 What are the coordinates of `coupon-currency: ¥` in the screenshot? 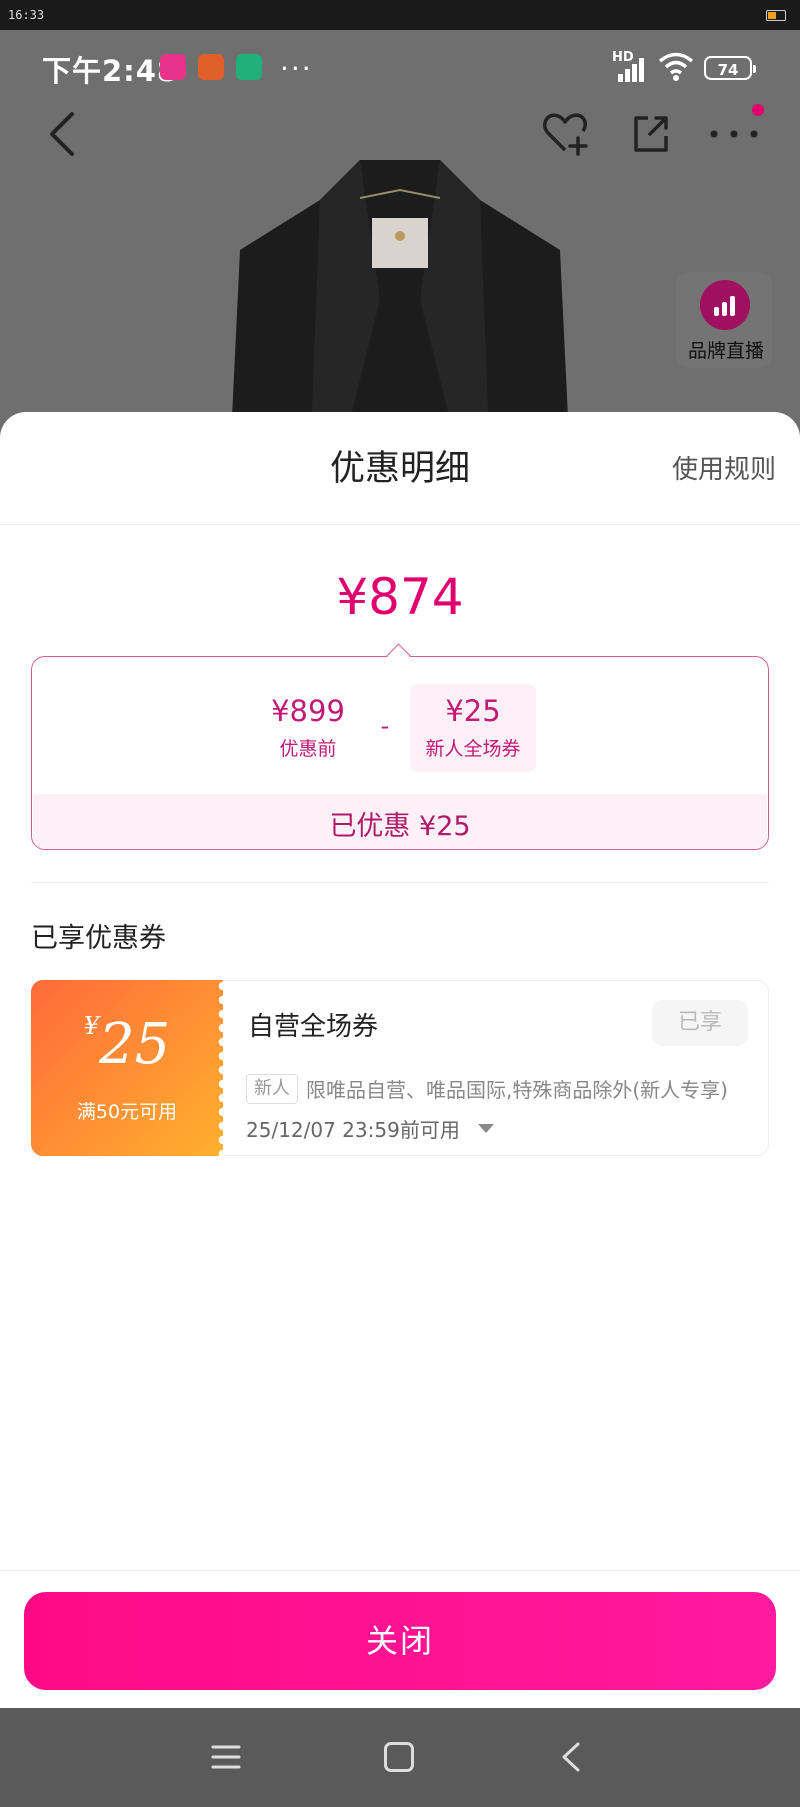 It's located at (91, 1026).